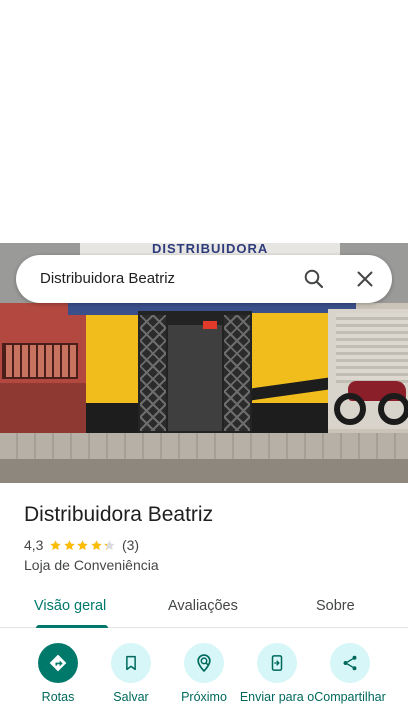  I want to click on send-to-phone-icon, so click(277, 663).